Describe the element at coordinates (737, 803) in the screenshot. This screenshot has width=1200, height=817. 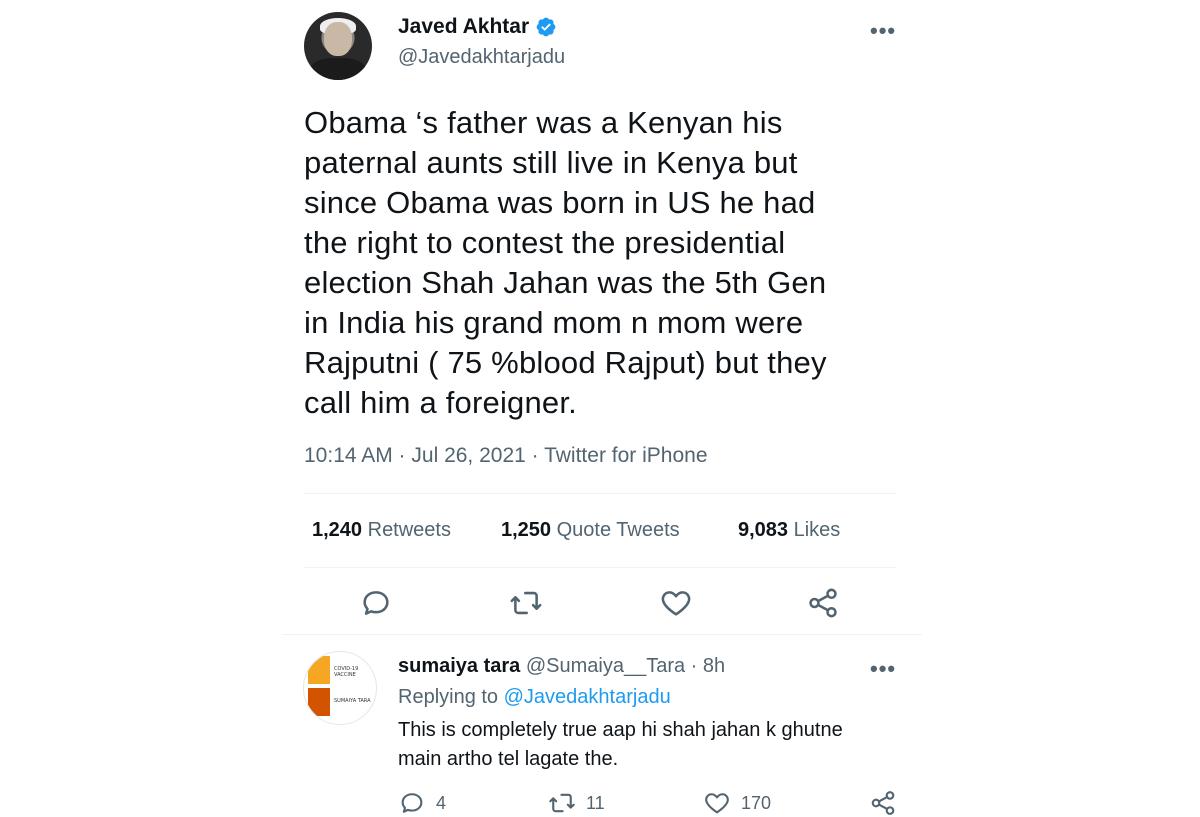
I see `reply-like-action: 170` at that location.